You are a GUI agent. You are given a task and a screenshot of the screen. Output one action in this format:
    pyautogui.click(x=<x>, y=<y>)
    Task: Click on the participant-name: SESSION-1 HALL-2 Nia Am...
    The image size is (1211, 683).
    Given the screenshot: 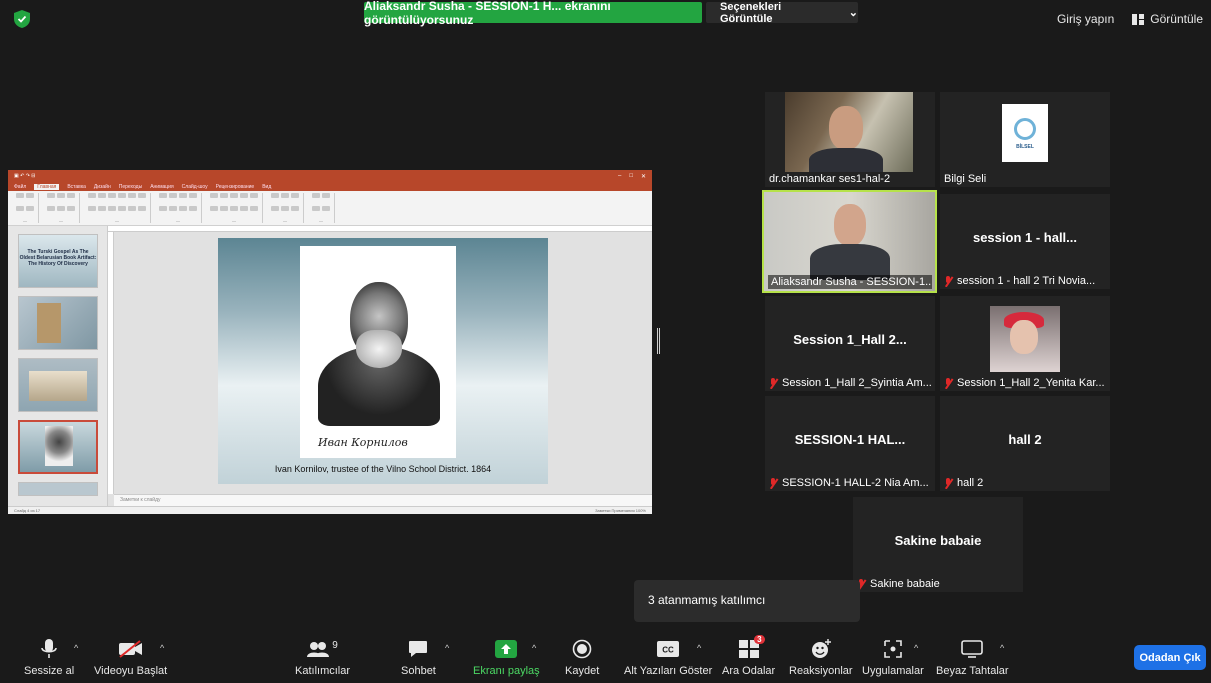 What is the action you would take?
    pyautogui.click(x=849, y=483)
    